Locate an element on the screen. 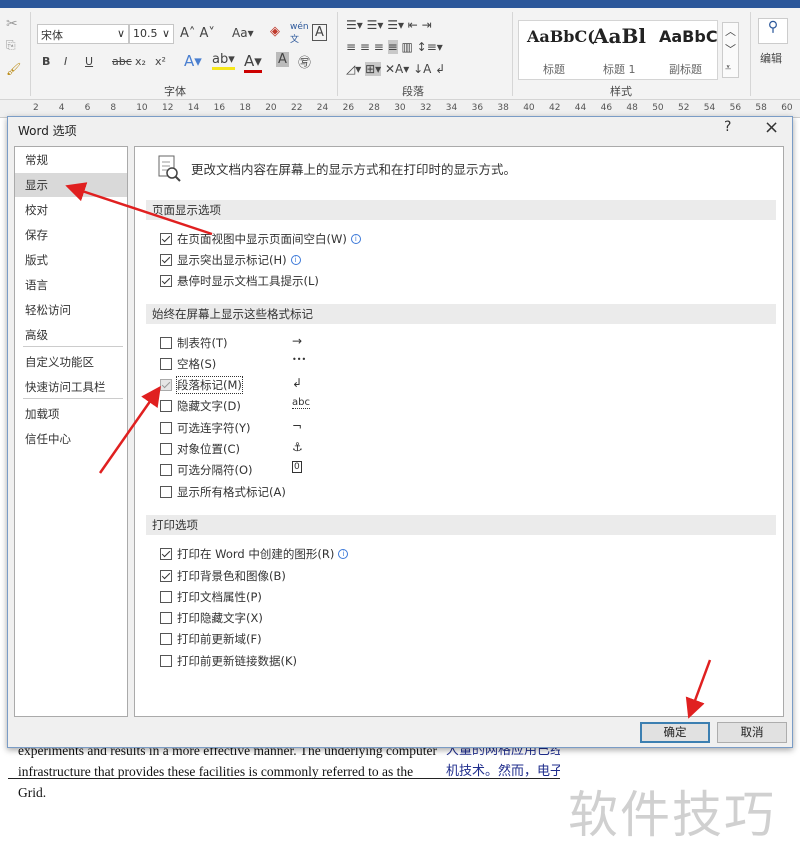  format-painter-icon: 🖌 is located at coordinates (13, 69).